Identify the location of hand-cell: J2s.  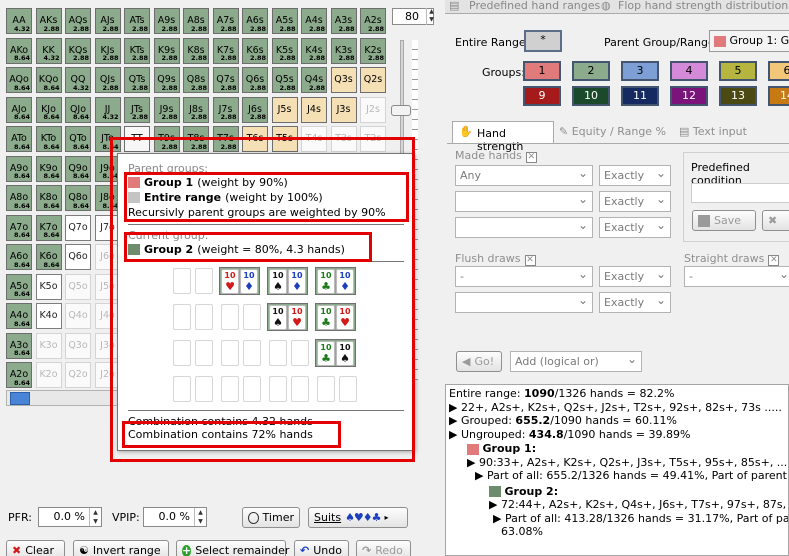
(373, 109).